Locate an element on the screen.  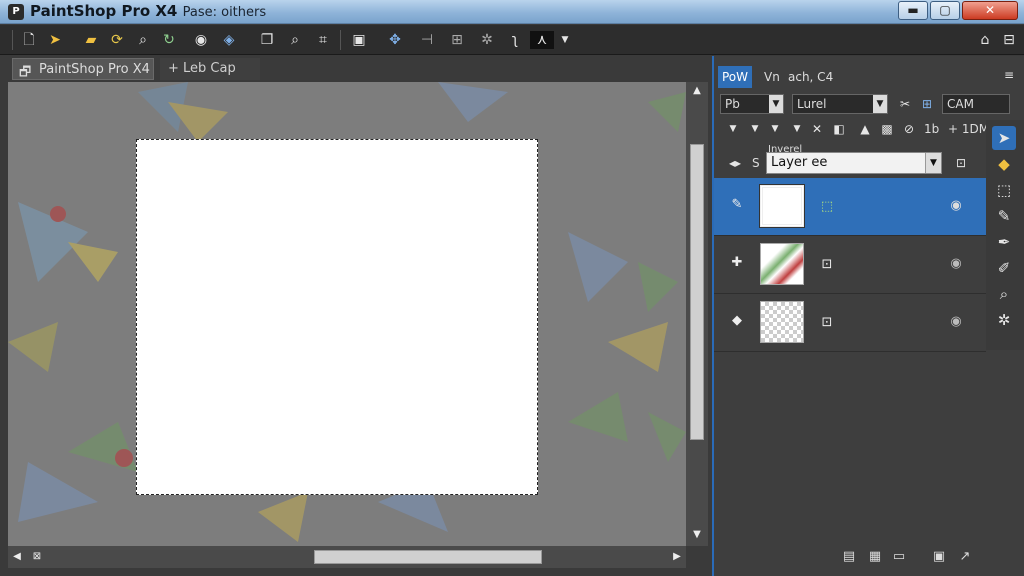
layer-options-row: Pb ▼ Lurel ▼ ✂ ⊞ CAM is located at coordinates (865, 105).